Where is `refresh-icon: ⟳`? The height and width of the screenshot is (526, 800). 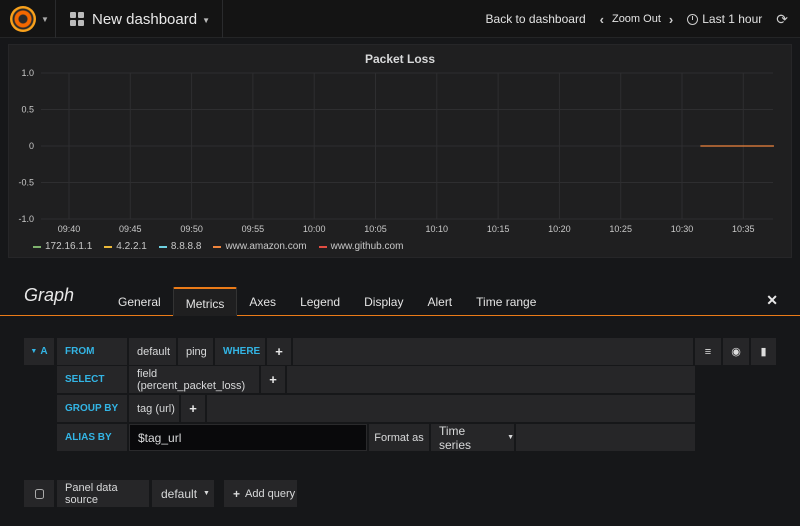
refresh-icon: ⟳ is located at coordinates (782, 18).